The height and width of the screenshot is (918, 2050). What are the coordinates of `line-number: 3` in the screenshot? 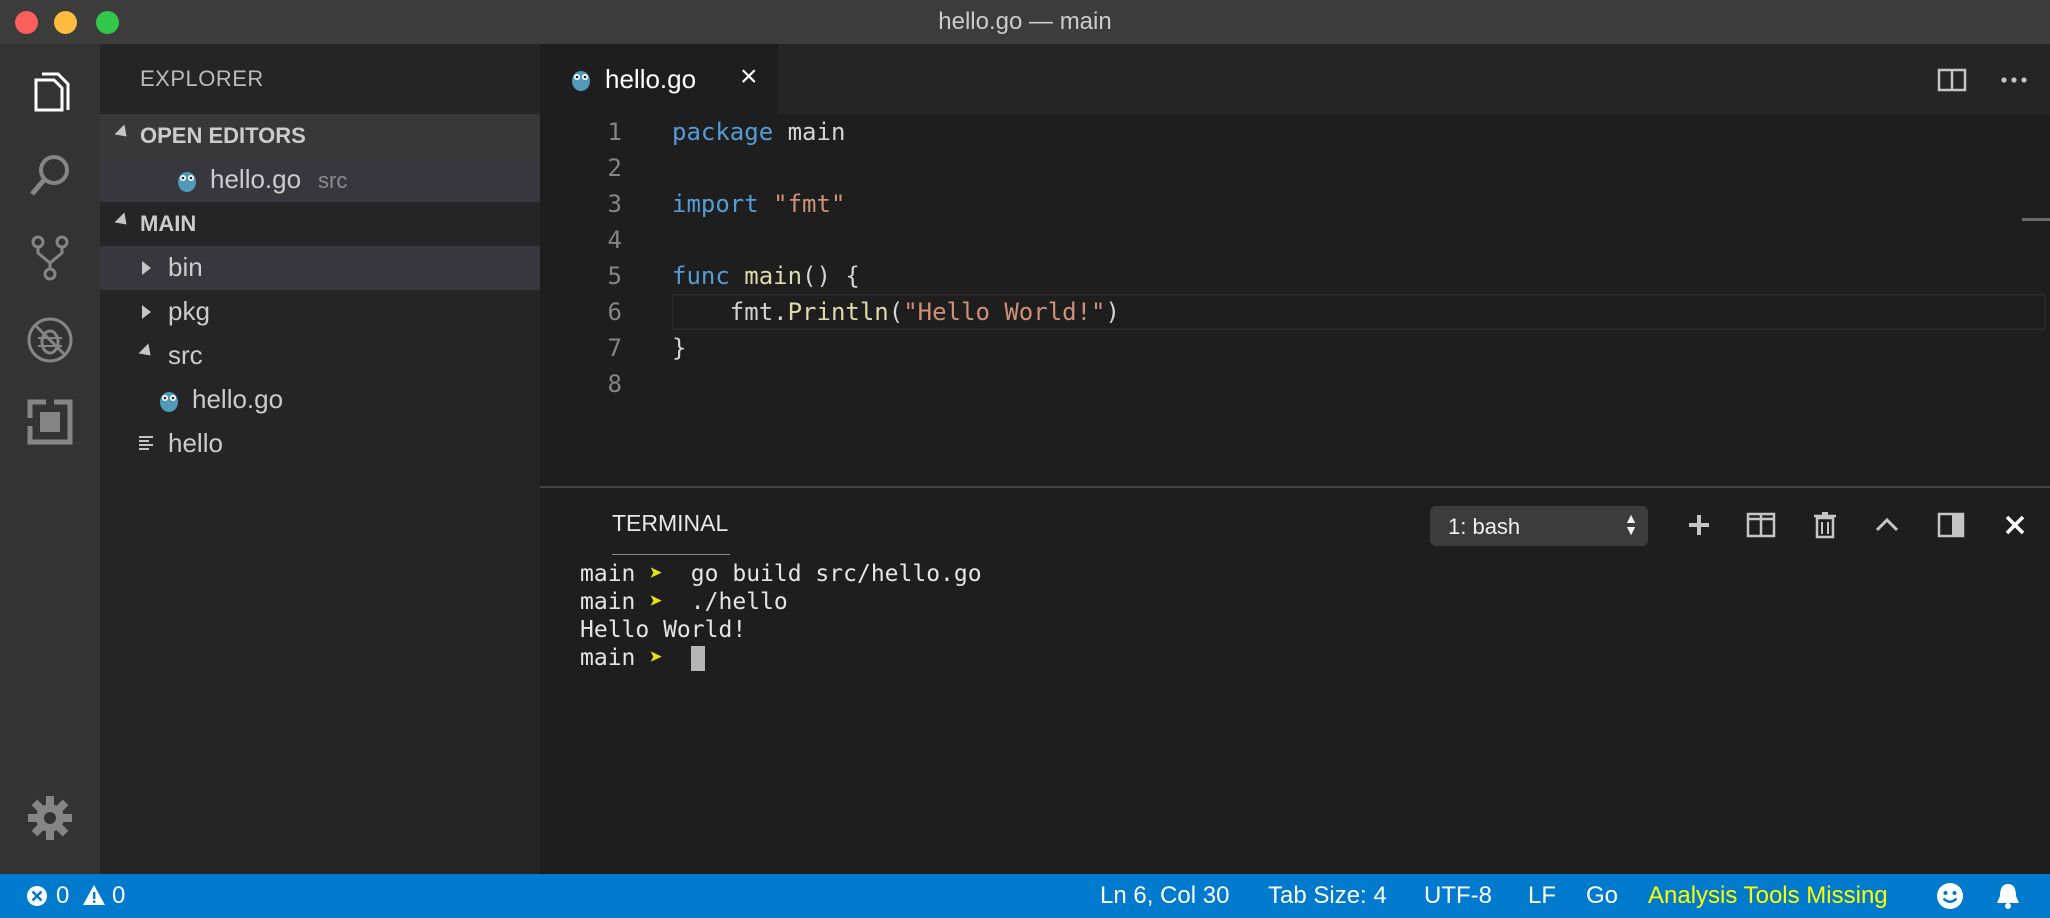 It's located at (614, 204).